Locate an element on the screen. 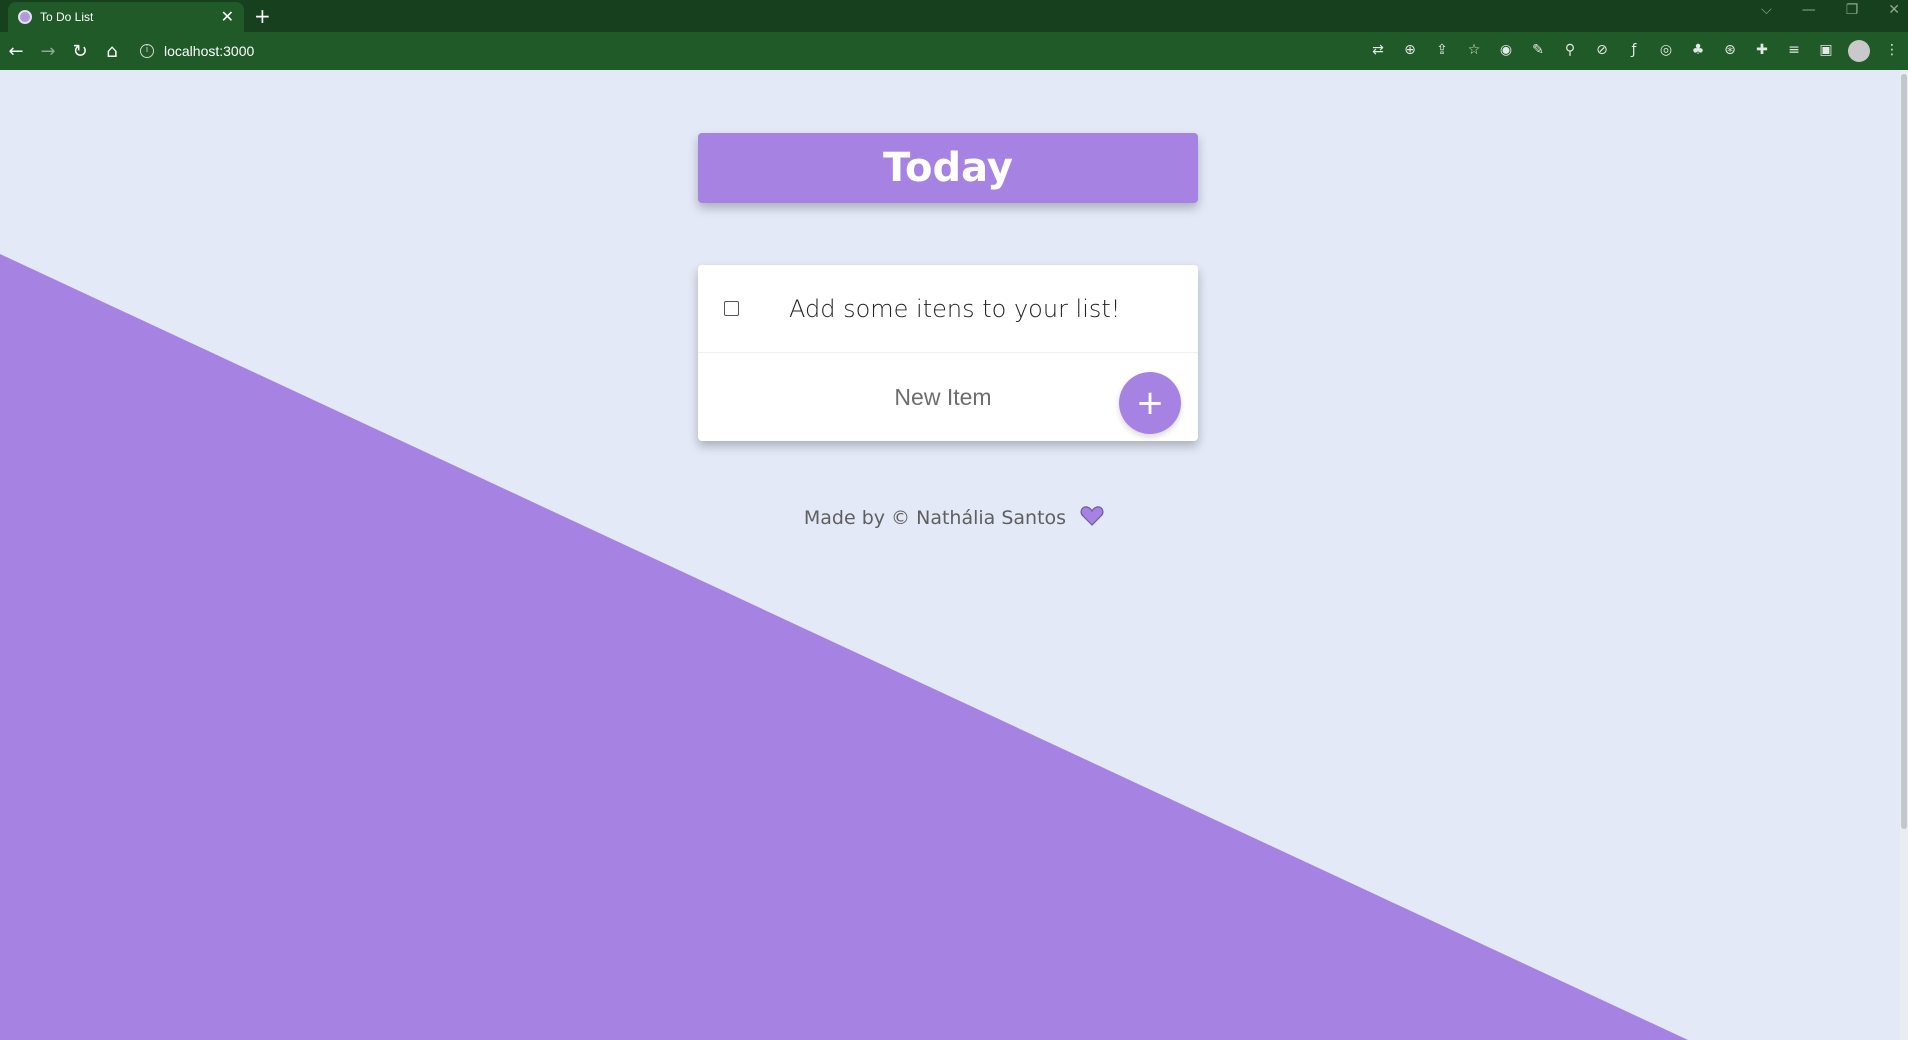  tab-title: To Do List is located at coordinates (67, 17).